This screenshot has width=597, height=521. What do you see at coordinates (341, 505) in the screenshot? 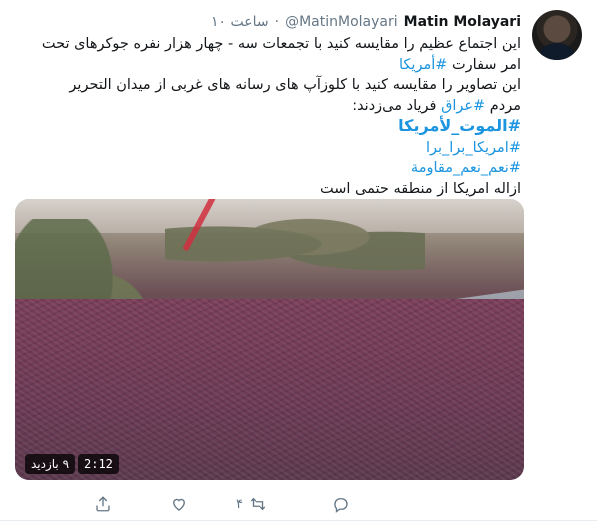
I see `reply-icon` at bounding box center [341, 505].